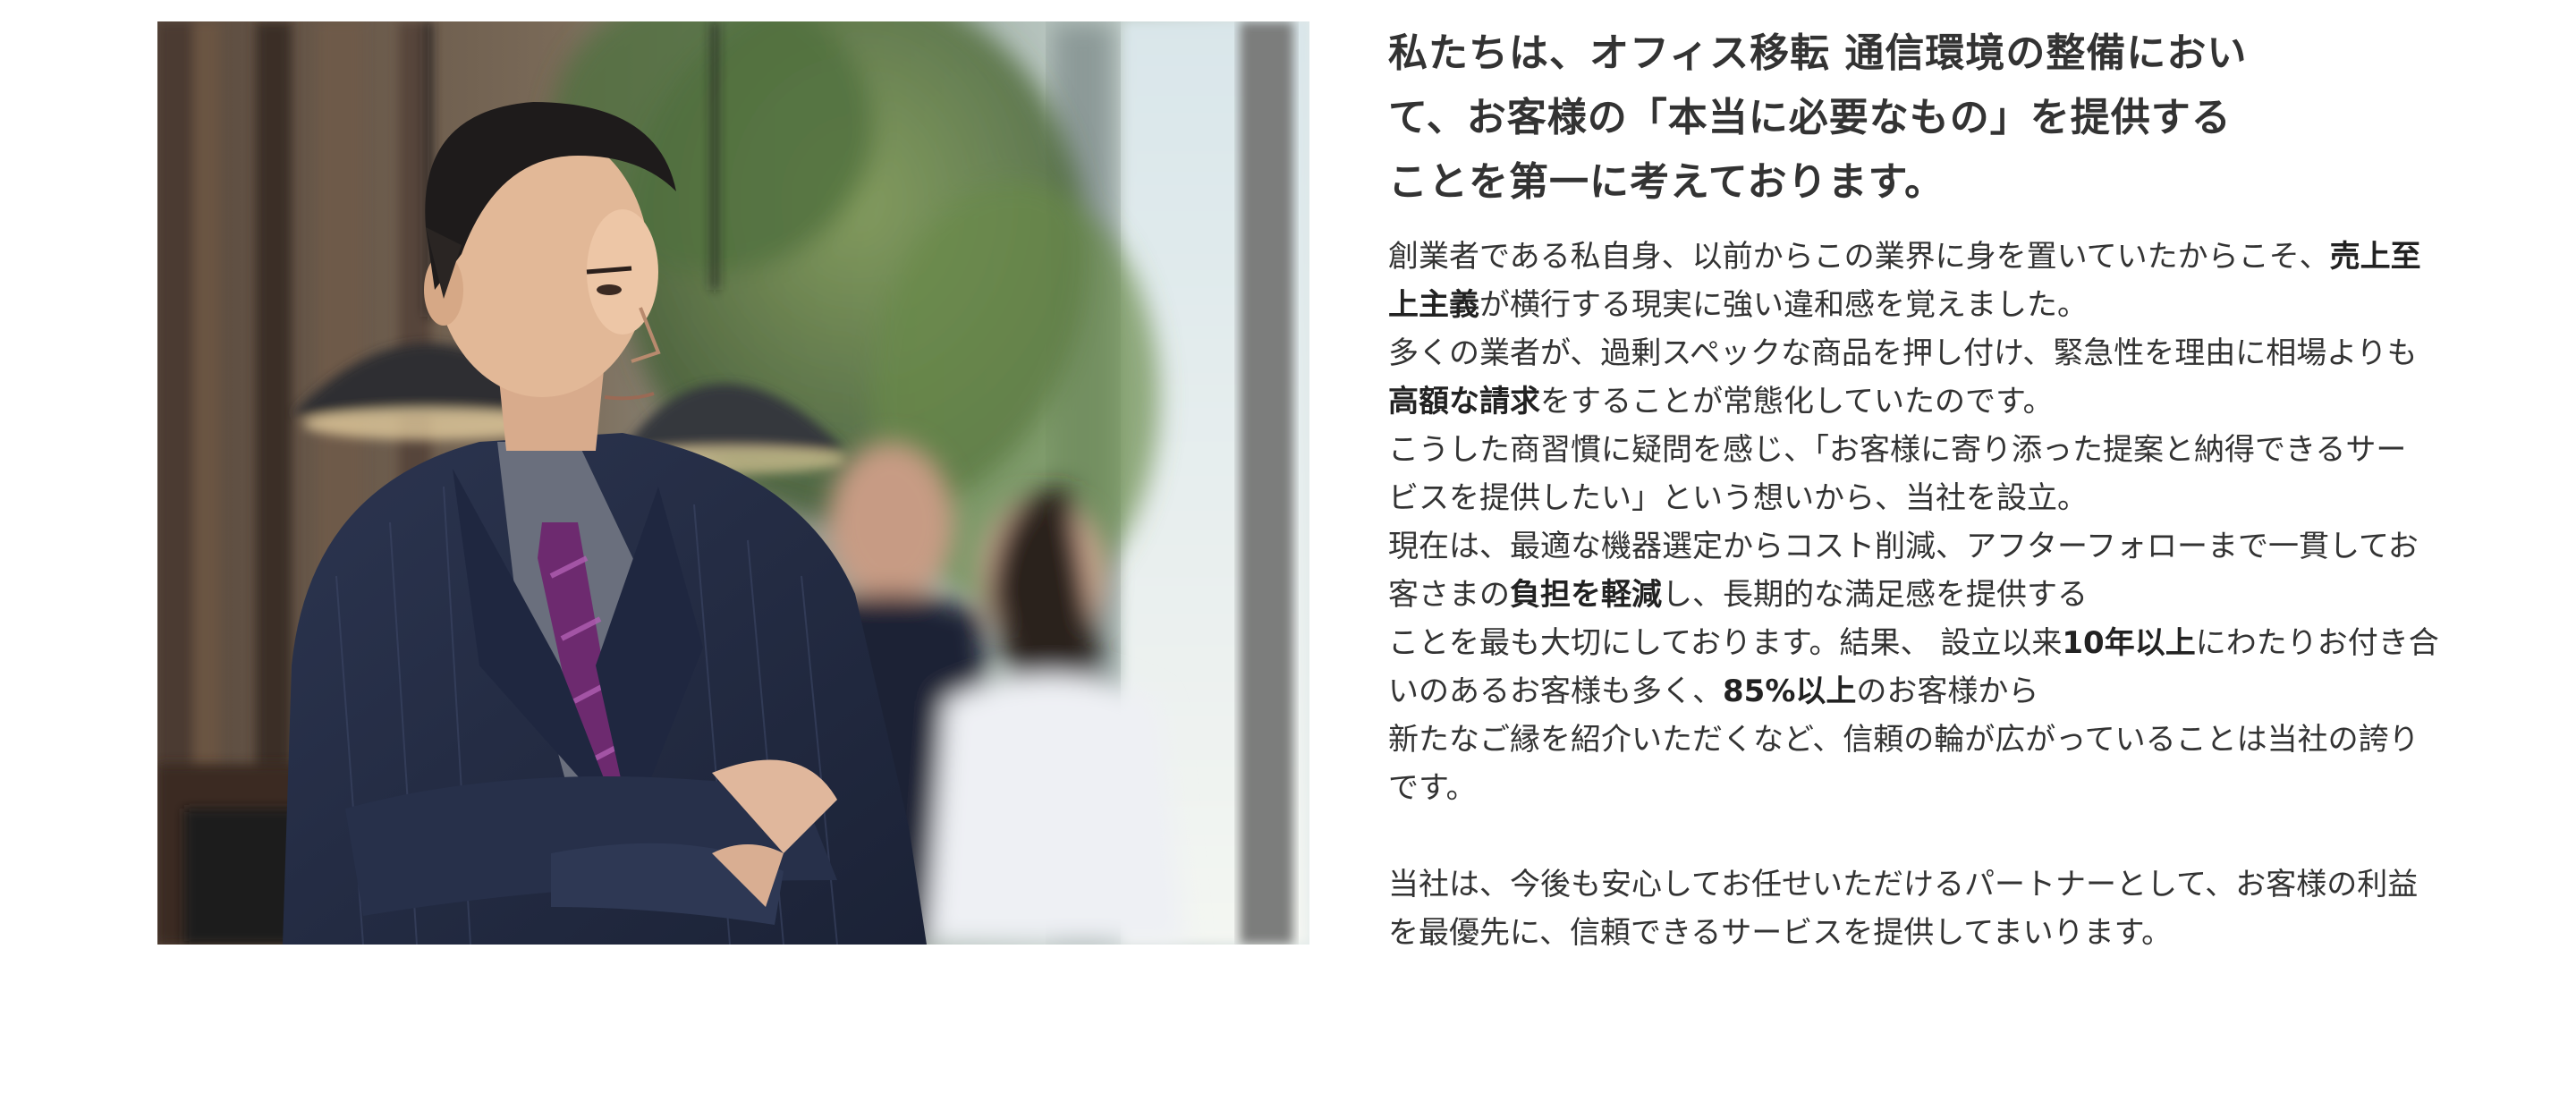  What do you see at coordinates (1555, 691) in the screenshot?
I see `body-text: いのあるお客様も多く、` at bounding box center [1555, 691].